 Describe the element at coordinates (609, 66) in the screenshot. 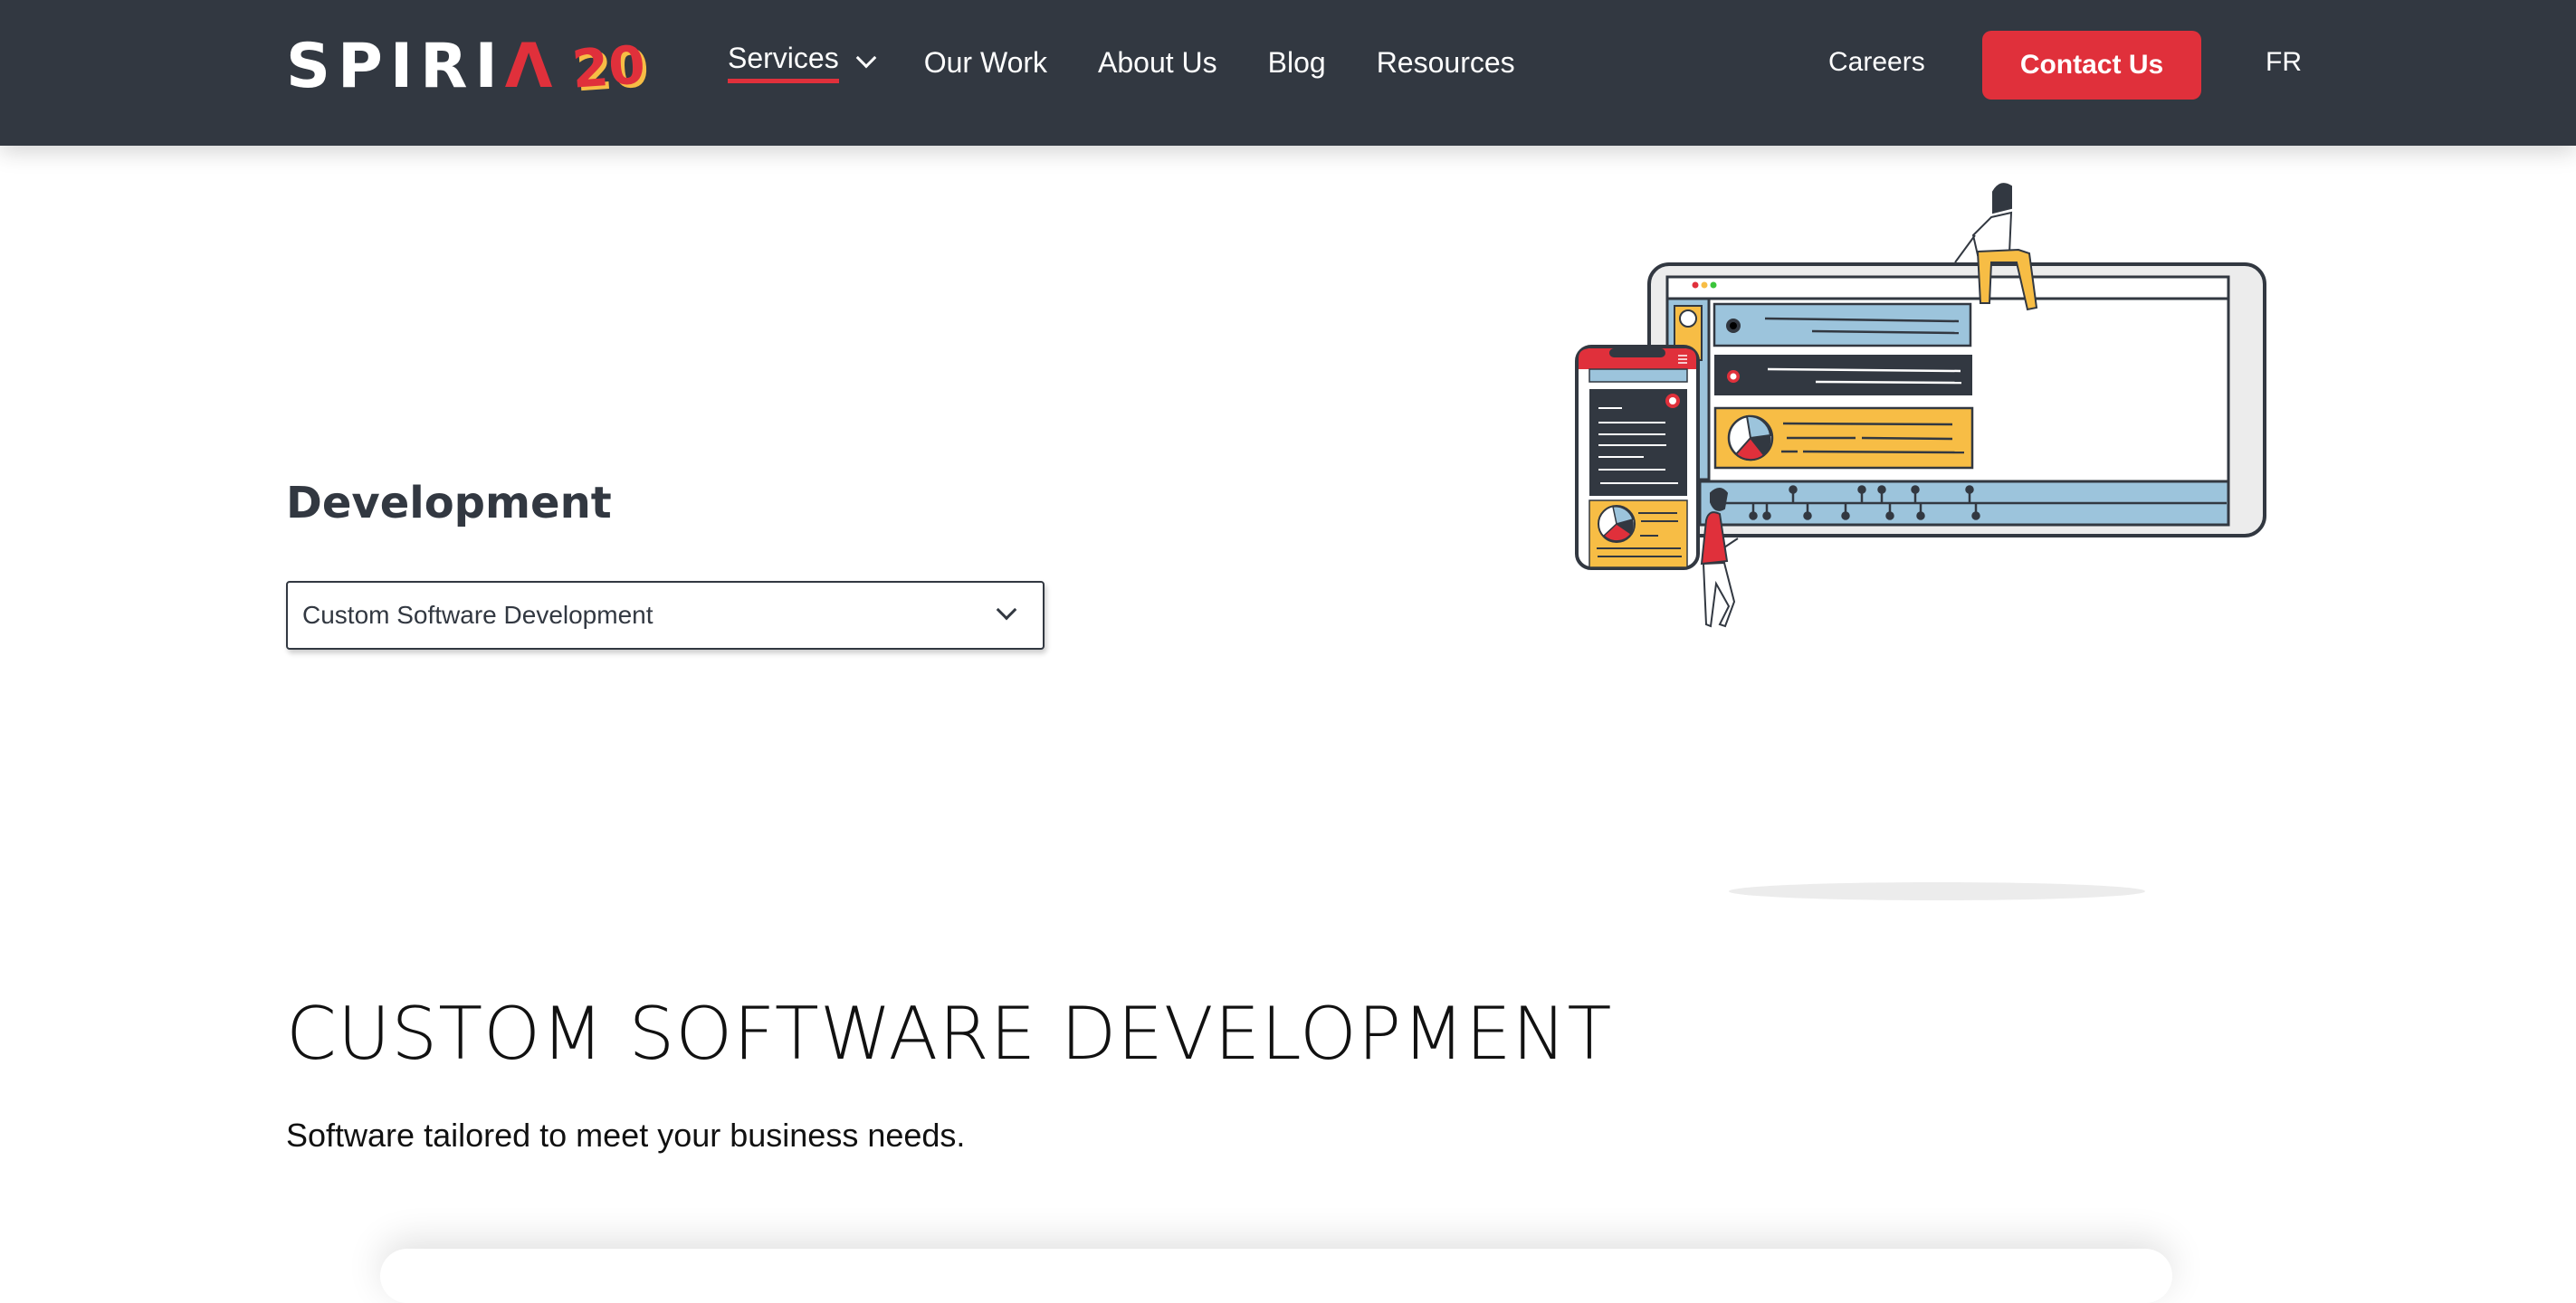

I see `anniversary-badge: 20` at that location.